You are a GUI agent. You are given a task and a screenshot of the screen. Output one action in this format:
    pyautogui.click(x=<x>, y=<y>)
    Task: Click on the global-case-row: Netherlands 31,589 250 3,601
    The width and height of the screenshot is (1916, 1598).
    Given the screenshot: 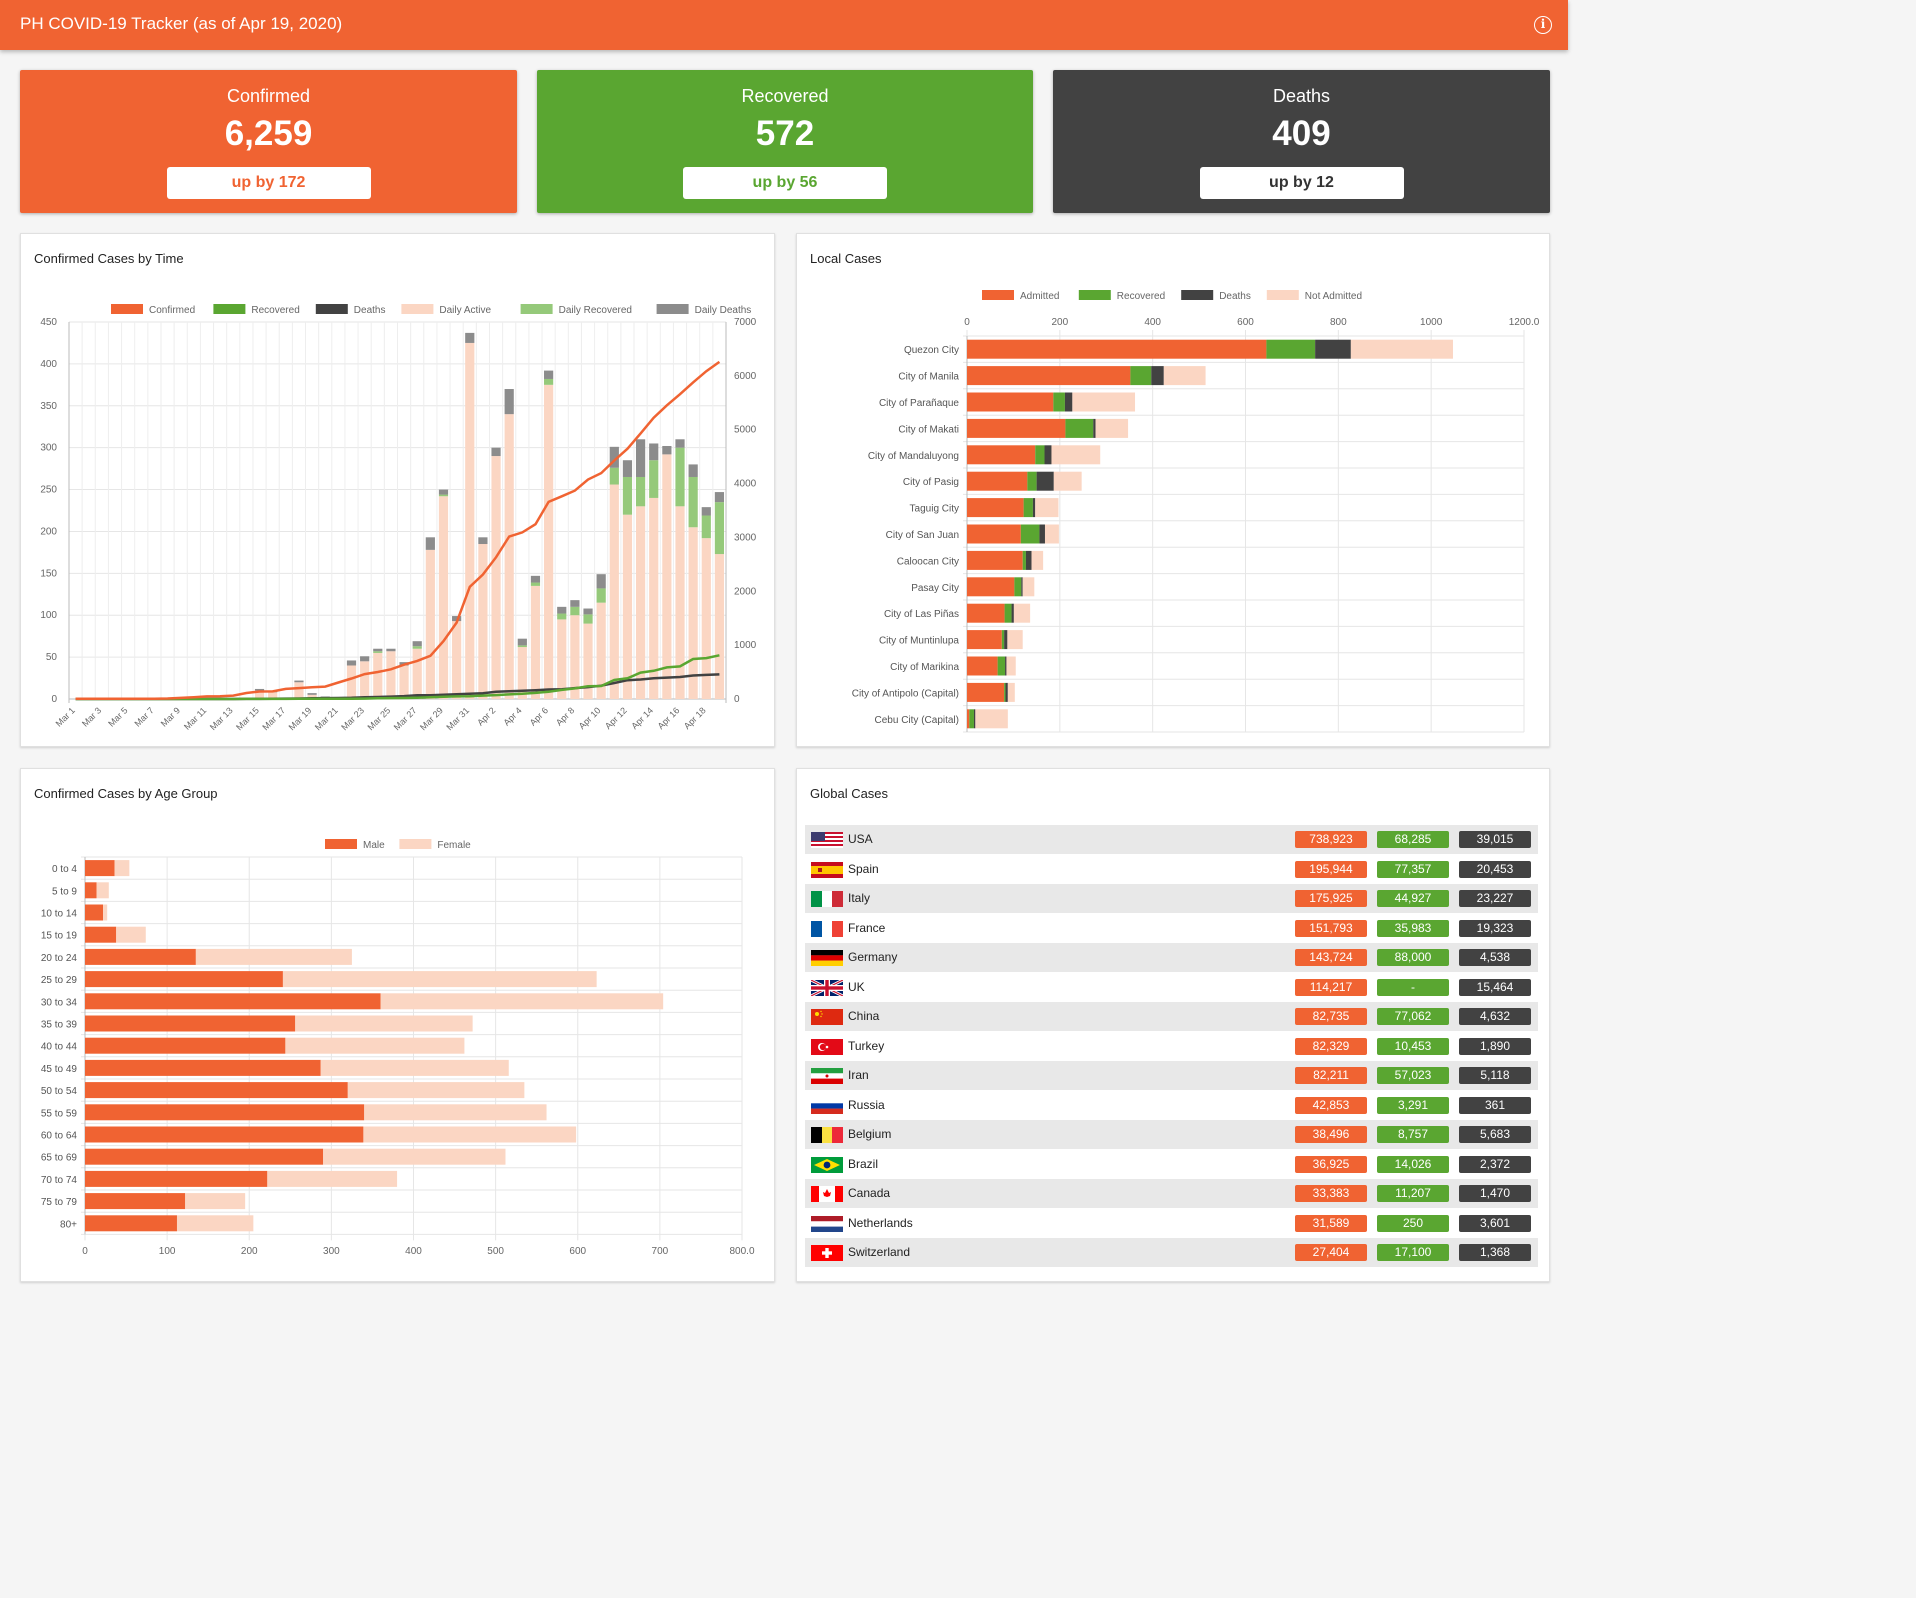 What is the action you would take?
    pyautogui.click(x=1171, y=1223)
    